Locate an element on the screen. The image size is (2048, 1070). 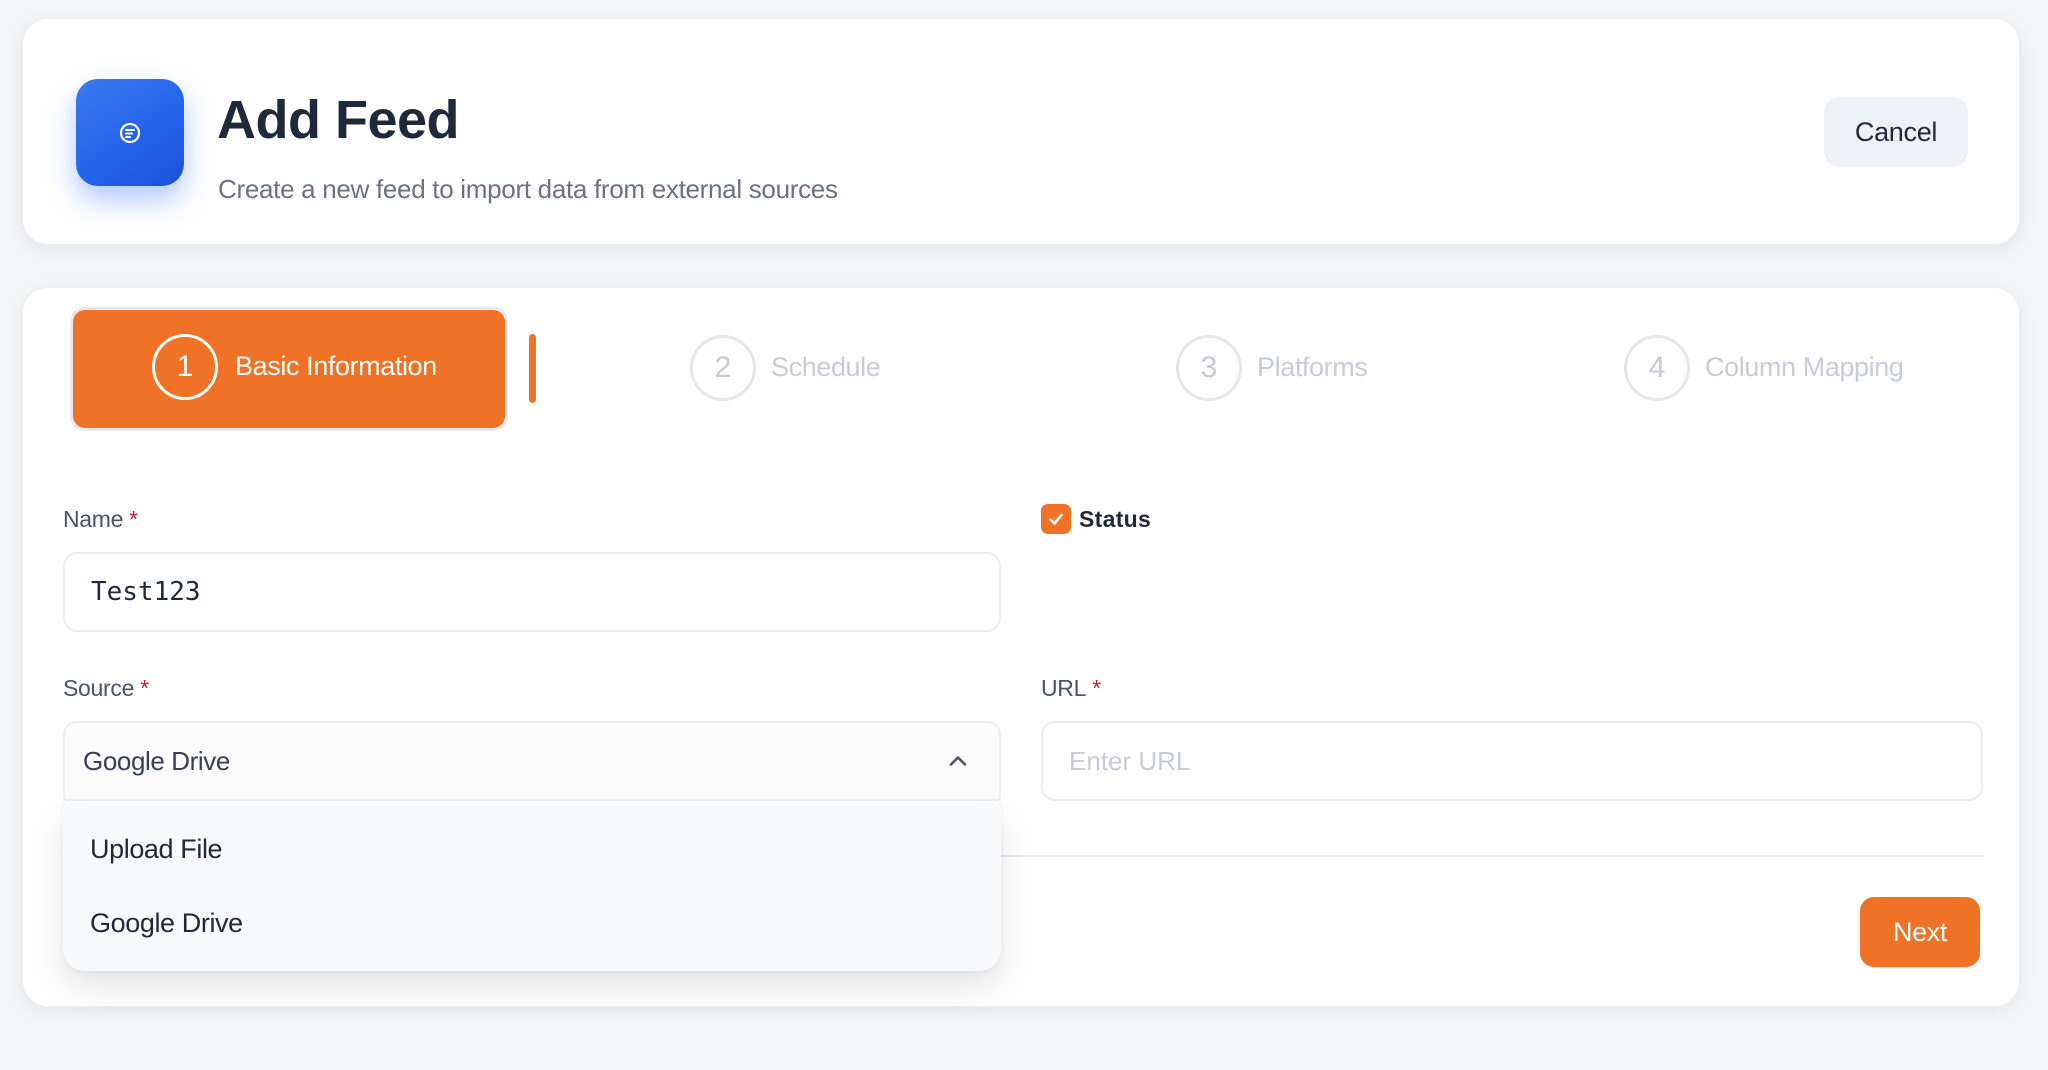
url-label: URL * is located at coordinates (1071, 688).